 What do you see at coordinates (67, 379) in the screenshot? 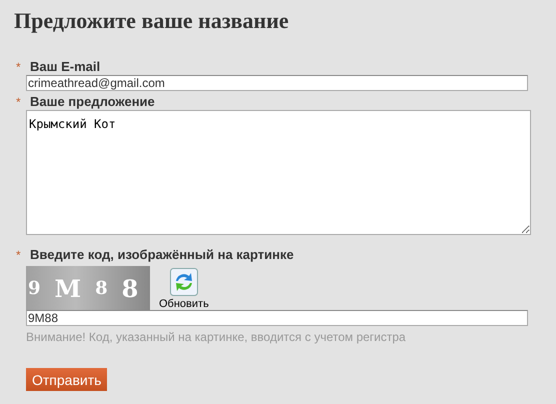
I see `submit-button: Отправить` at bounding box center [67, 379].